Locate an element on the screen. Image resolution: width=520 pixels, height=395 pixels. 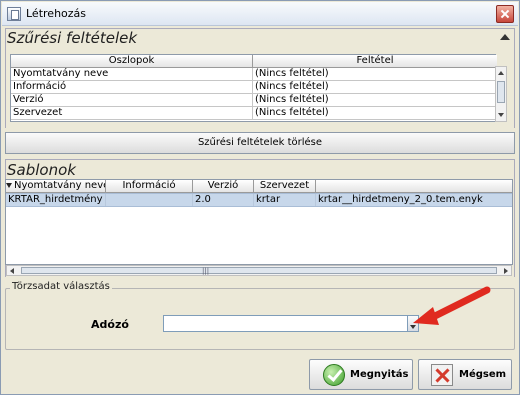
scroll-down-icon is located at coordinates (501, 115).